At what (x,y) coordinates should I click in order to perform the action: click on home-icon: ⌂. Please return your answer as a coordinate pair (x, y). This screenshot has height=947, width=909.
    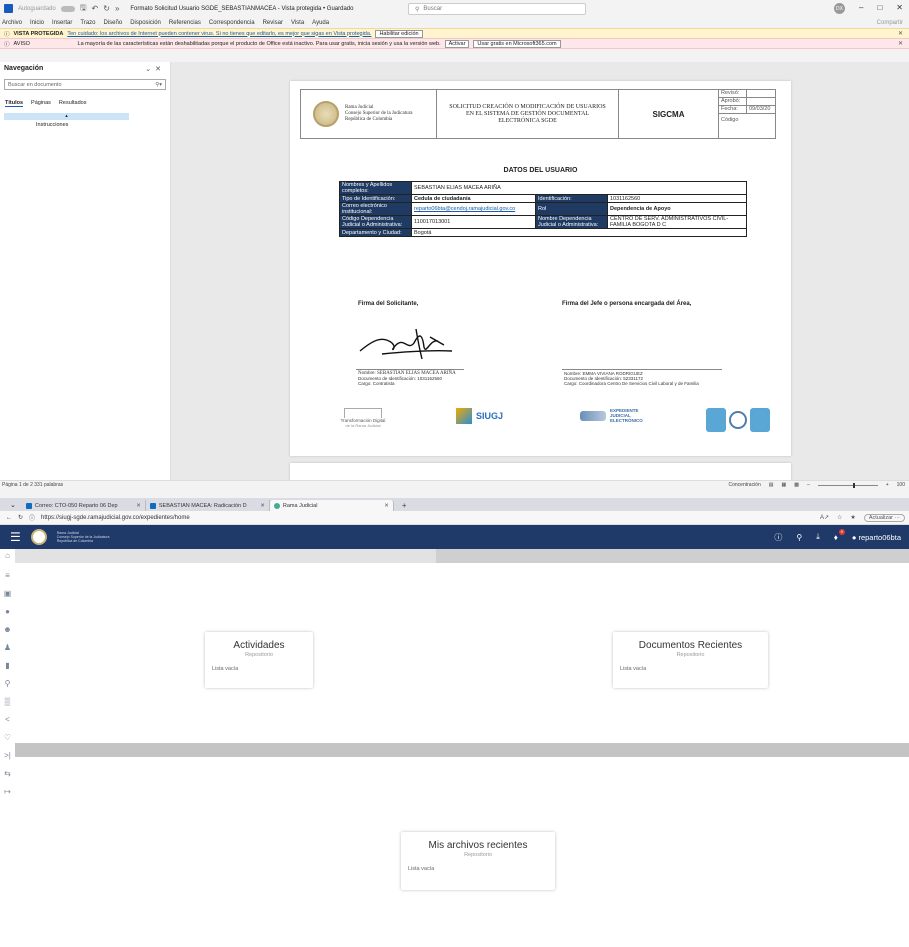
    Looking at the image, I should click on (7, 555).